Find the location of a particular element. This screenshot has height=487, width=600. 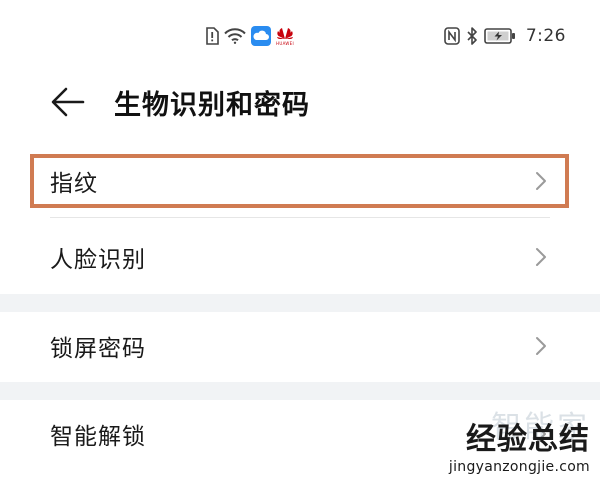

status-bar-right-icons: 7:26 is located at coordinates (505, 36).